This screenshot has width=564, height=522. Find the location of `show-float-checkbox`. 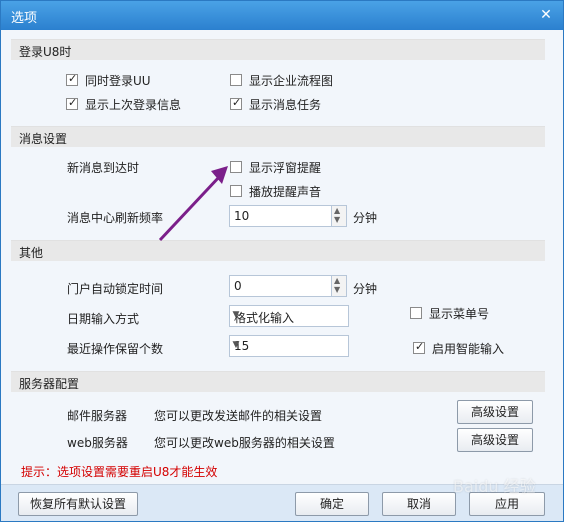

show-float-checkbox is located at coordinates (236, 167).